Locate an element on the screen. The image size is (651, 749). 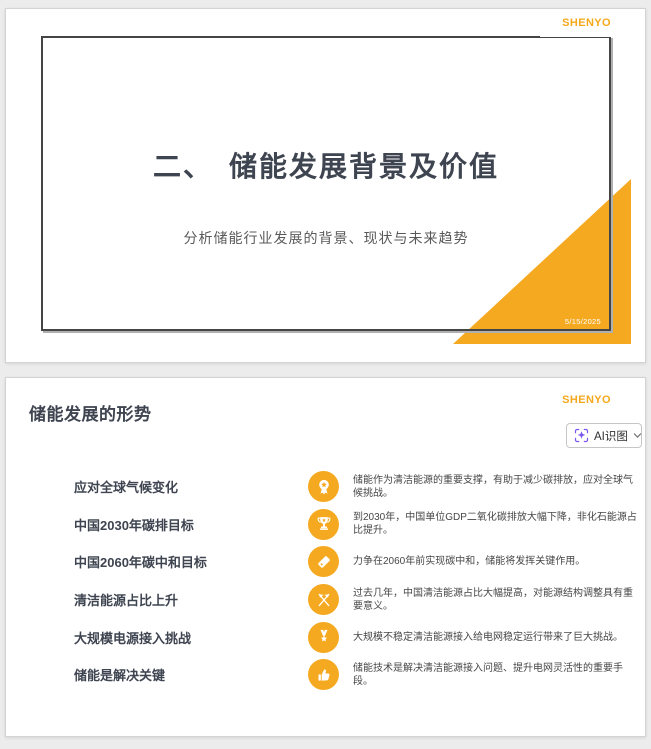
ai-recognize-button: AI识图 is located at coordinates (604, 435).